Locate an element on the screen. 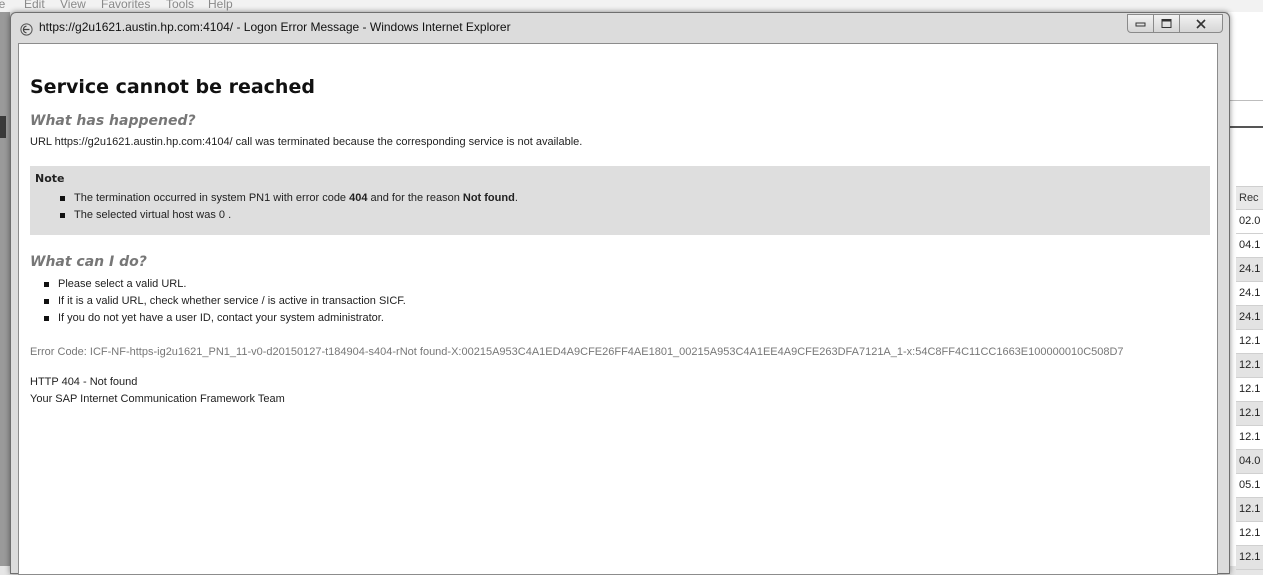 The image size is (1263, 575). background-left-tab is located at coordinates (3, 127).